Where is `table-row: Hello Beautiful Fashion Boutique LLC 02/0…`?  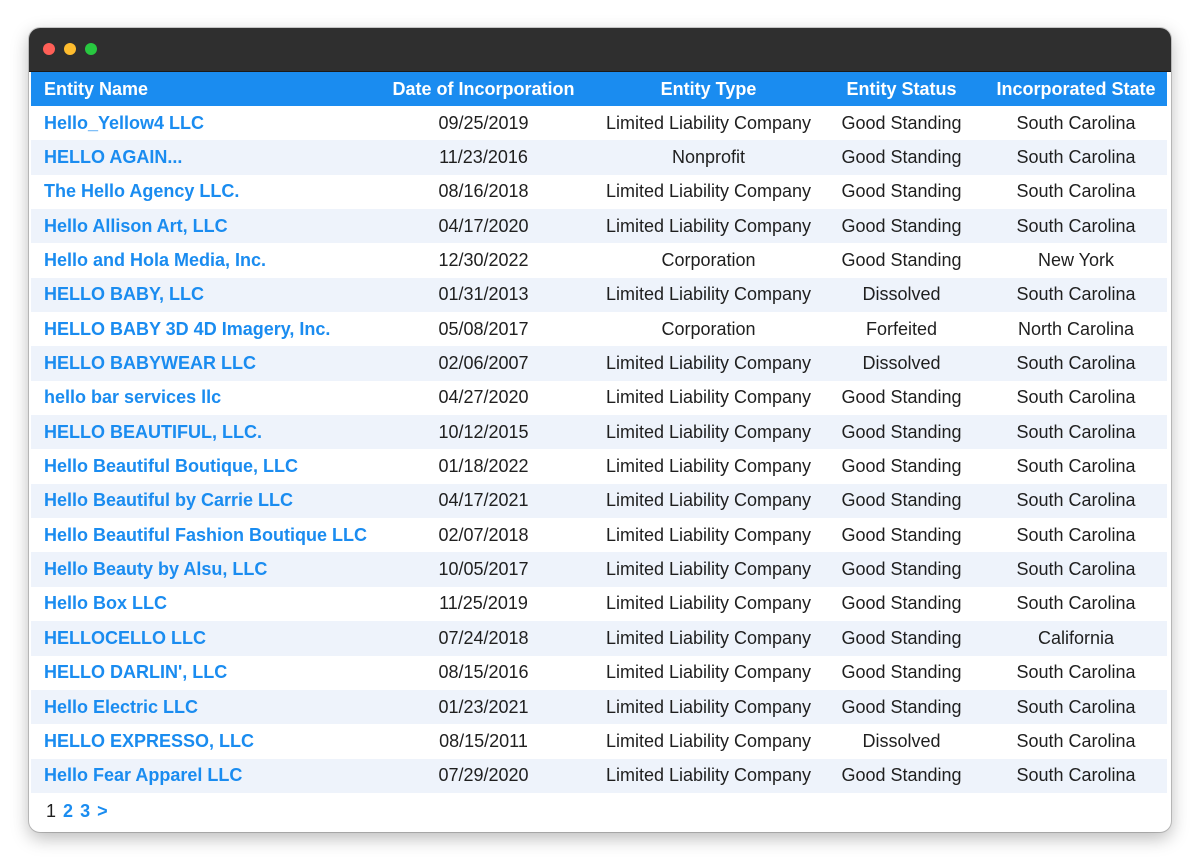
table-row: Hello Beautiful Fashion Boutique LLC 02/0… is located at coordinates (599, 535).